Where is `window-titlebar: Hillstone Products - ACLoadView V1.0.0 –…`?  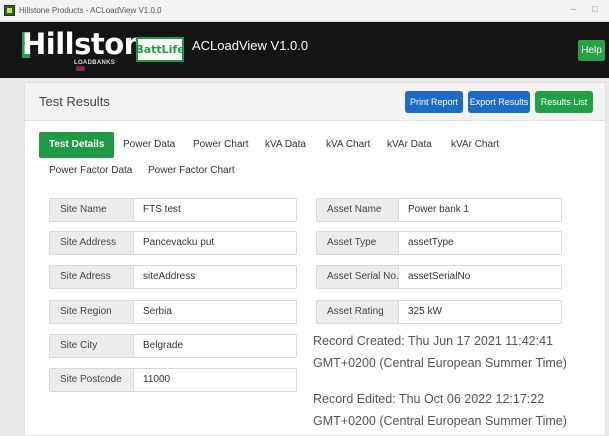 window-titlebar: Hillstone Products - ACLoadView V1.0.0 –… is located at coordinates (304, 11).